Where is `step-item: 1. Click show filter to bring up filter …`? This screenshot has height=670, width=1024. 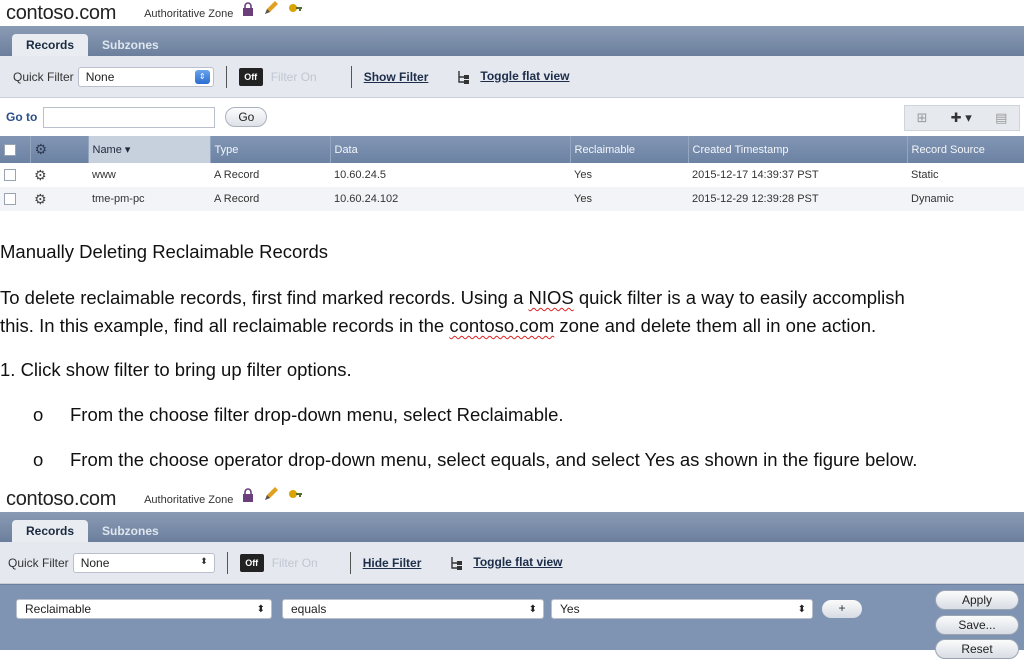 step-item: 1. Click show filter to bring up filter … is located at coordinates (176, 369).